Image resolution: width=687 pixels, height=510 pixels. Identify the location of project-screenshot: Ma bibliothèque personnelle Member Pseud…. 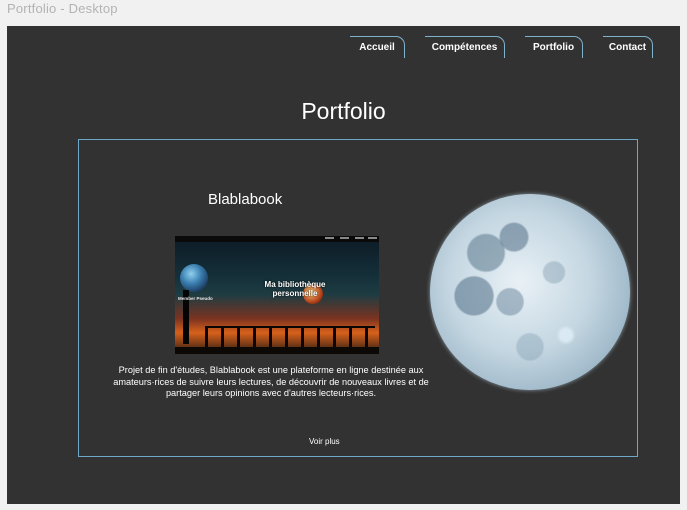
(277, 295).